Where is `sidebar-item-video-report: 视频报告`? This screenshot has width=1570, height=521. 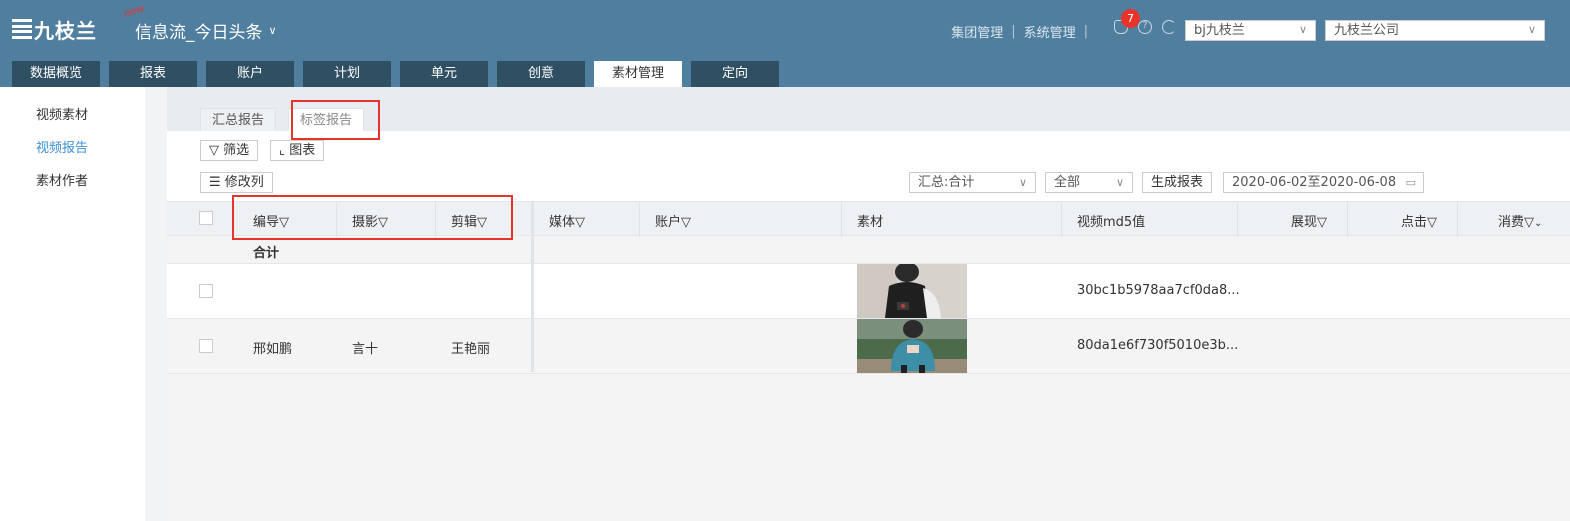 sidebar-item-video-report: 视频报告 is located at coordinates (72, 148).